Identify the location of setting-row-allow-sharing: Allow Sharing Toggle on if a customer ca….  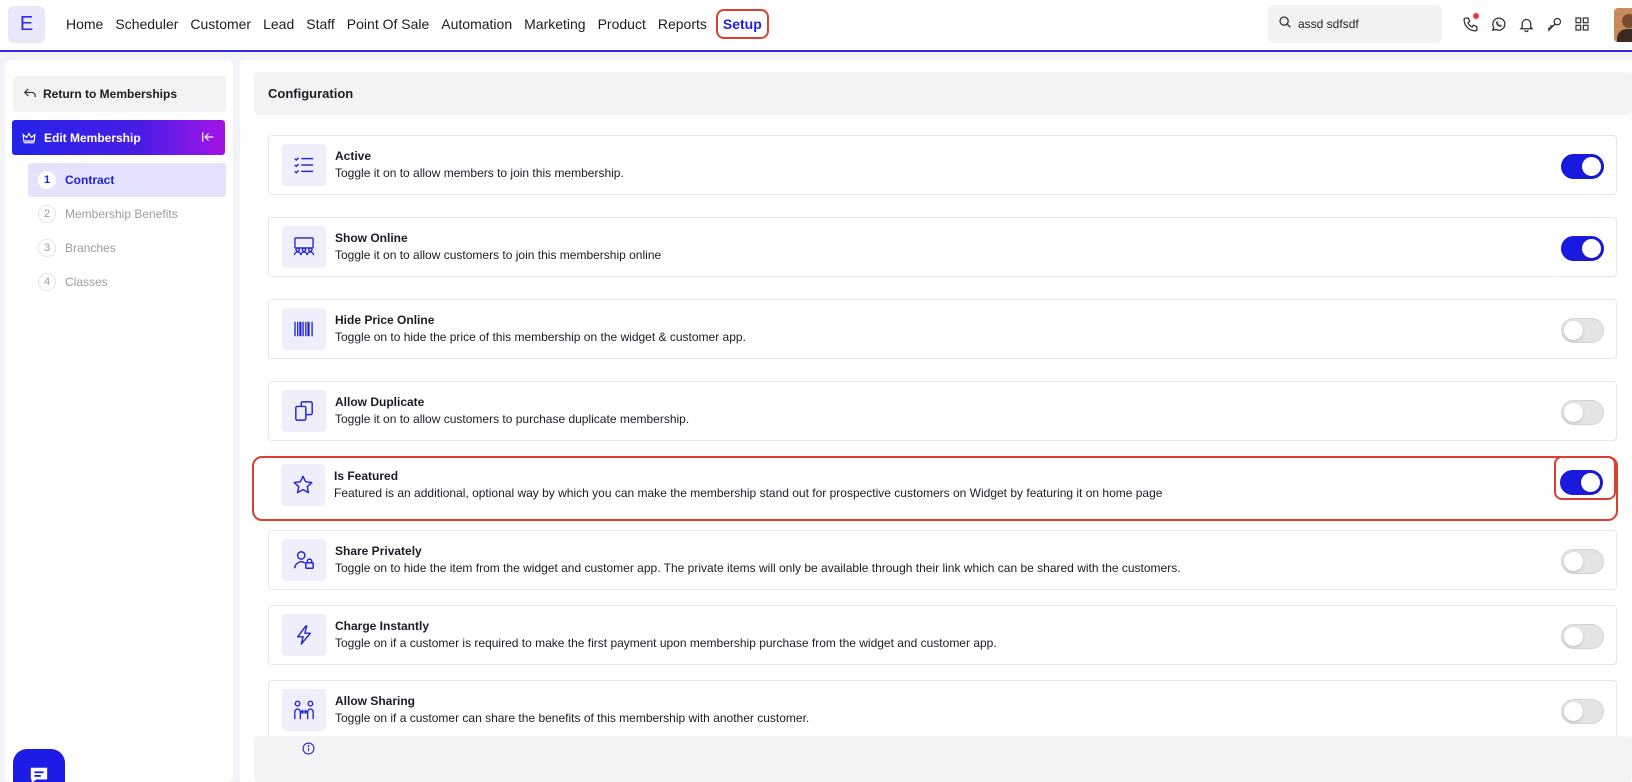
(942, 710).